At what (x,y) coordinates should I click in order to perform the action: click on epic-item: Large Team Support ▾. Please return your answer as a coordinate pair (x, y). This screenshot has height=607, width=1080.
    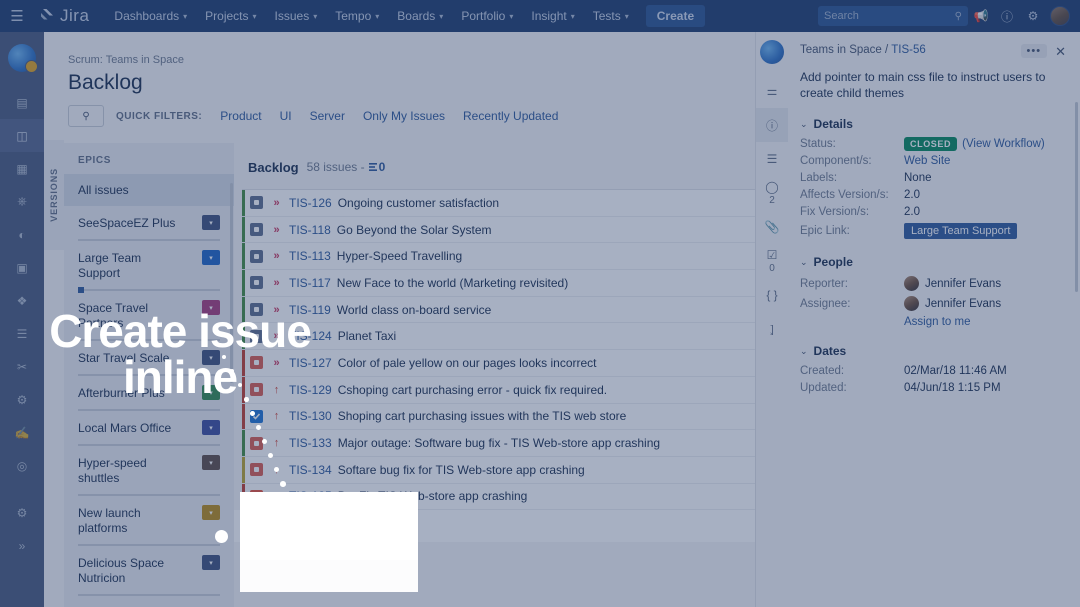
    Looking at the image, I should click on (149, 267).